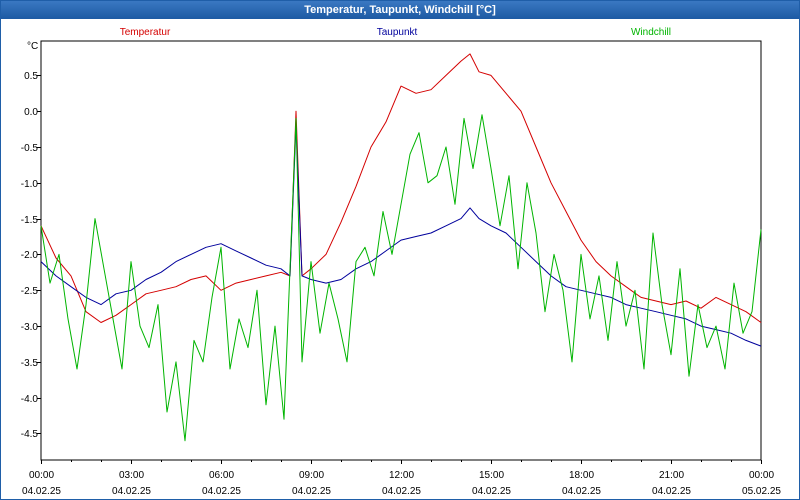  What do you see at coordinates (761, 491) in the screenshot?
I see `x-tick-date: 05.02.25` at bounding box center [761, 491].